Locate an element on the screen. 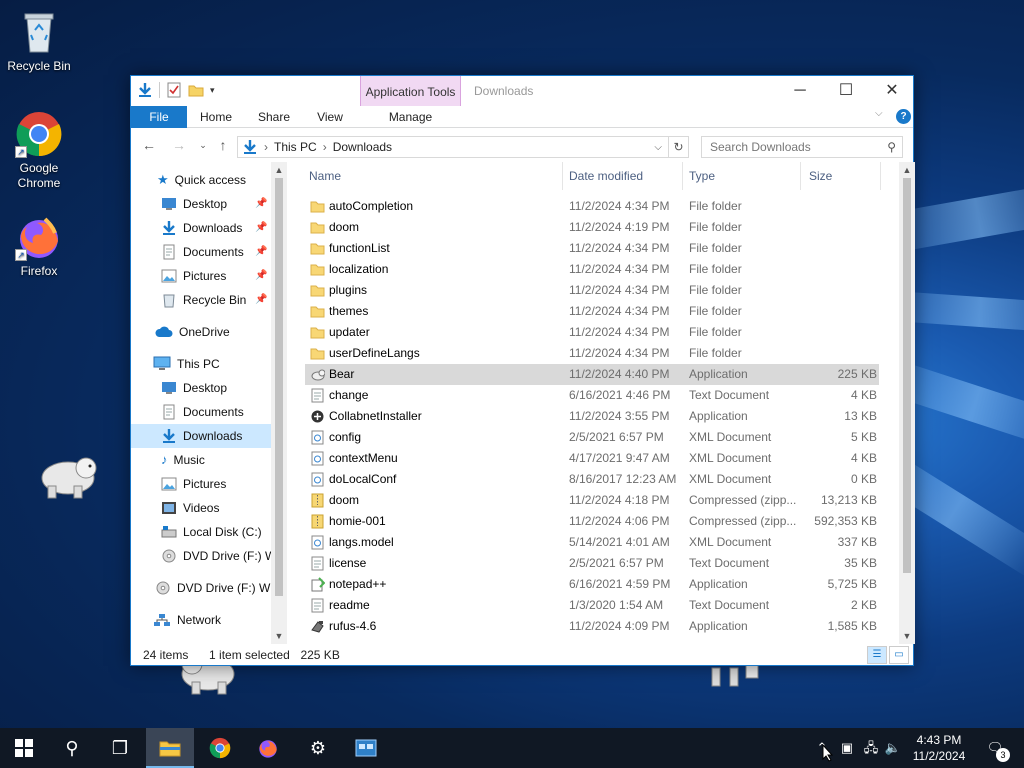 This screenshot has height=768, width=1024. file-date-modified: 11/2/2024 4:19 PM is located at coordinates (619, 227).